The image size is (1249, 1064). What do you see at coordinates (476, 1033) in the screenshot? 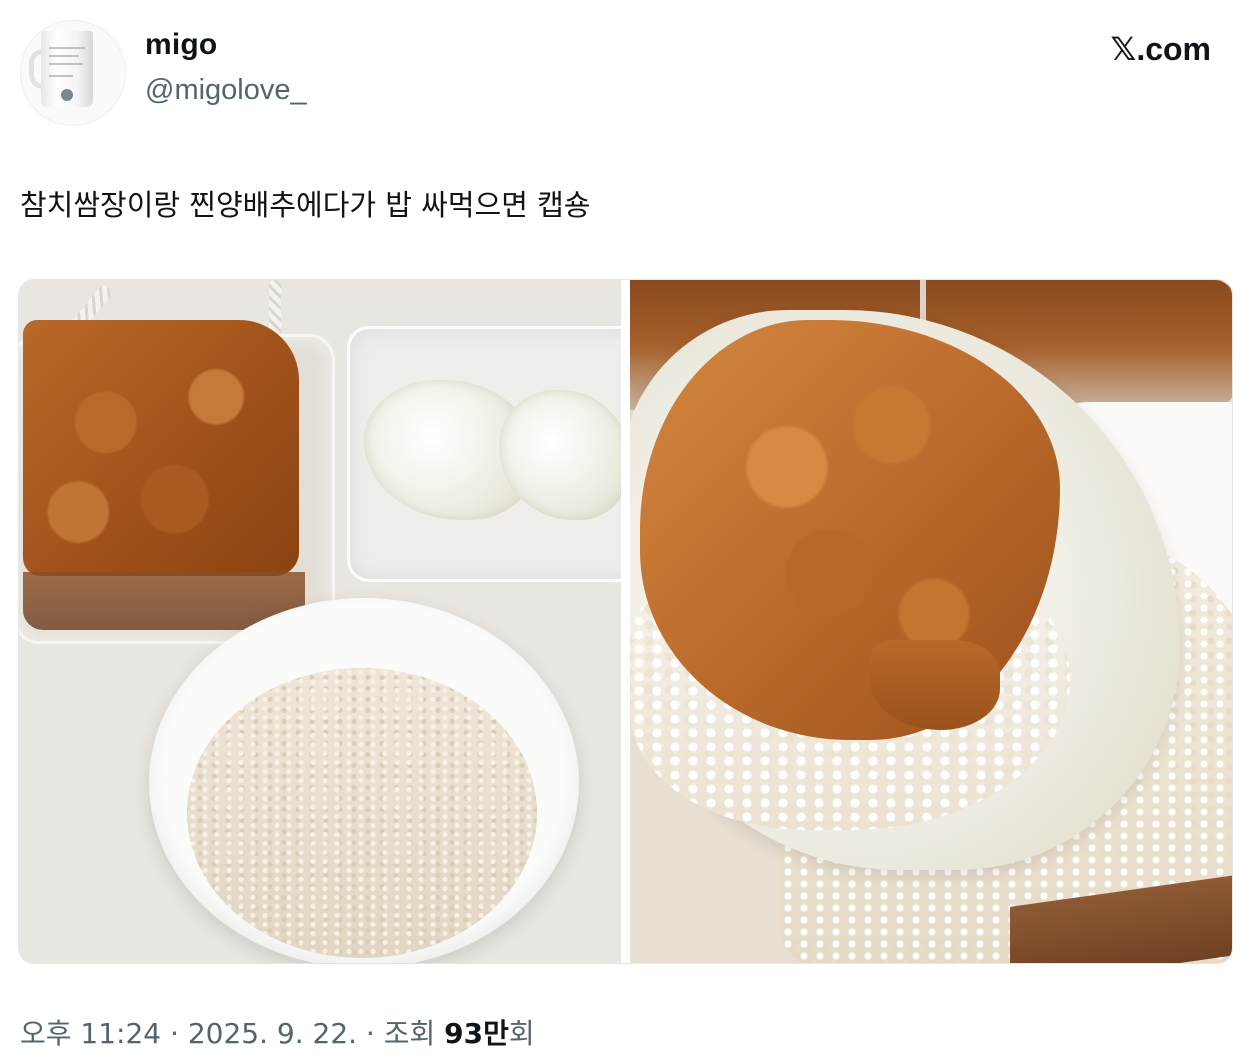
I see `views-count: 93만` at bounding box center [476, 1033].